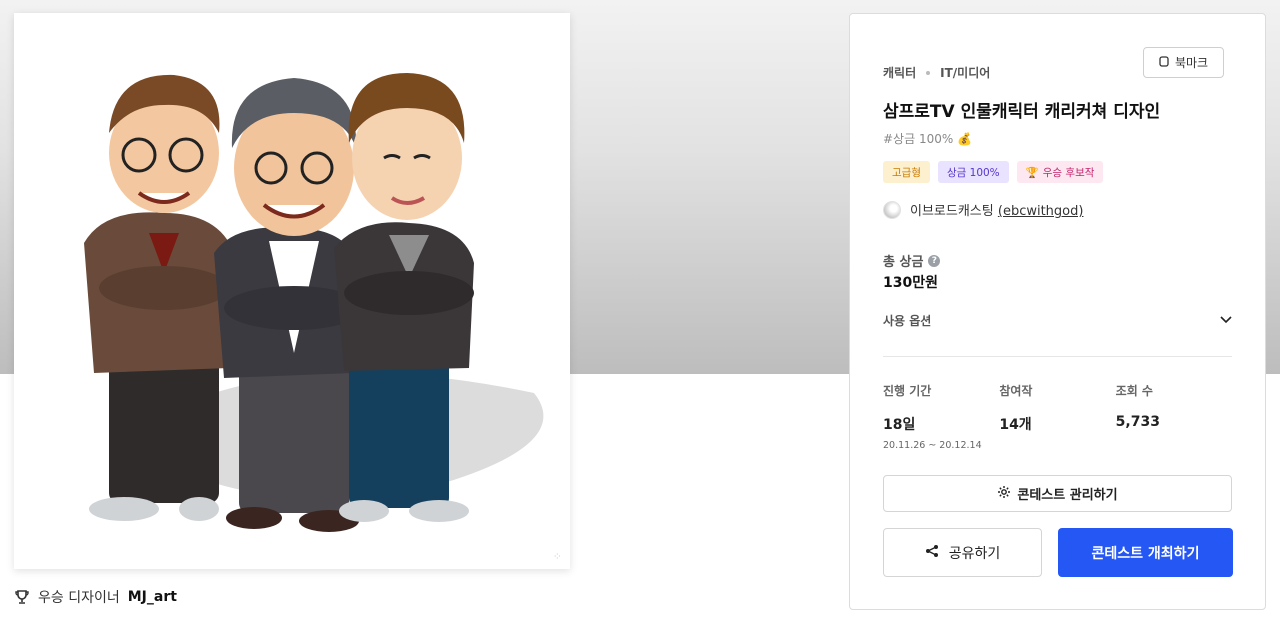 This screenshot has width=1280, height=618. Describe the element at coordinates (928, 72) in the screenshot. I see `breadcrumb-separator` at that location.